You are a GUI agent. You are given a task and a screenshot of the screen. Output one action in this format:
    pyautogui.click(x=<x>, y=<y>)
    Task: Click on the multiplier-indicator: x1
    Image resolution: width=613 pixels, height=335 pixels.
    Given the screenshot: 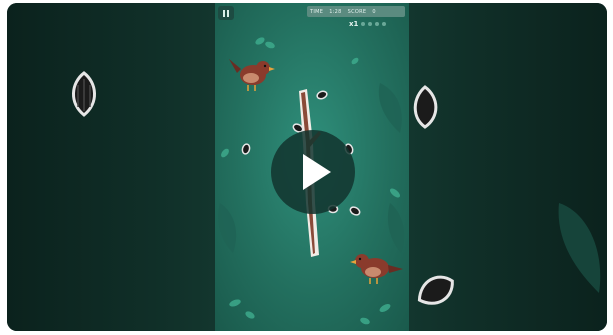 What is the action you would take?
    pyautogui.click(x=368, y=24)
    